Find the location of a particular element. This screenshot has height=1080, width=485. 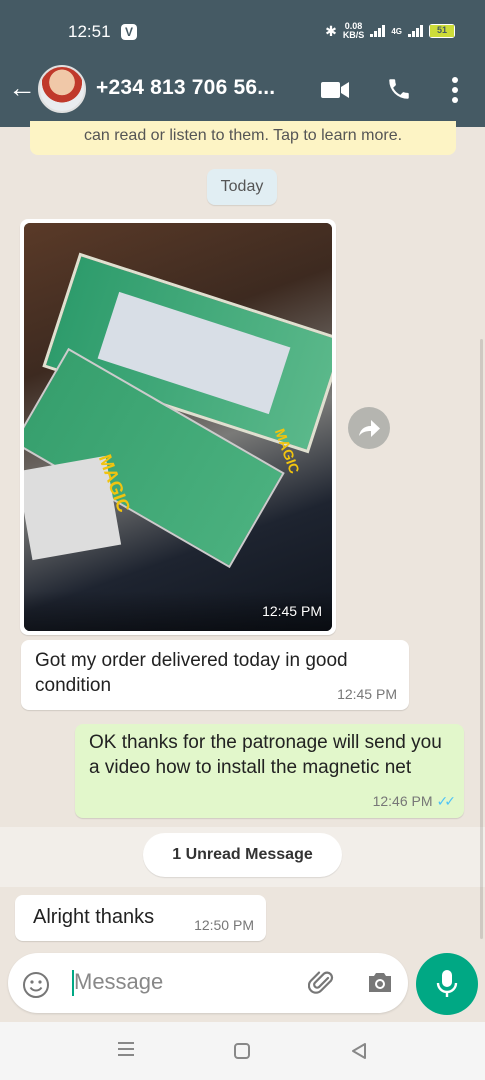

app-notification-icon: V is located at coordinates (129, 32).